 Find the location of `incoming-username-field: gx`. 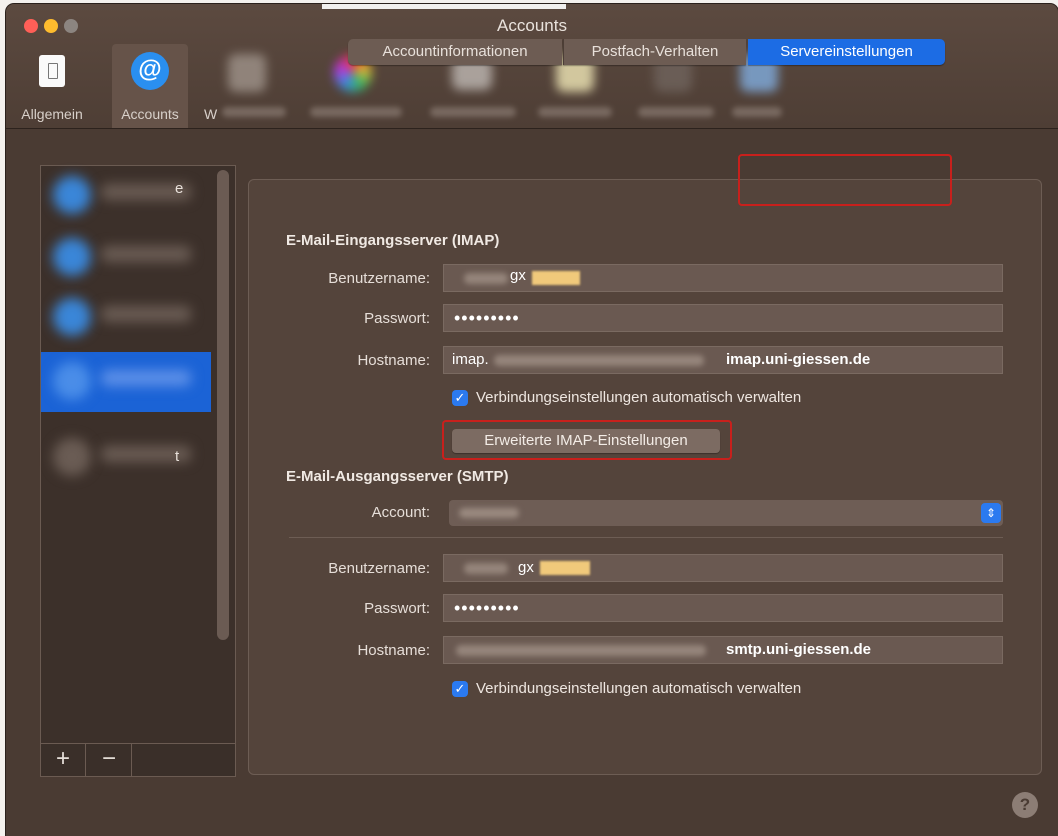

incoming-username-field: gx is located at coordinates (723, 278).